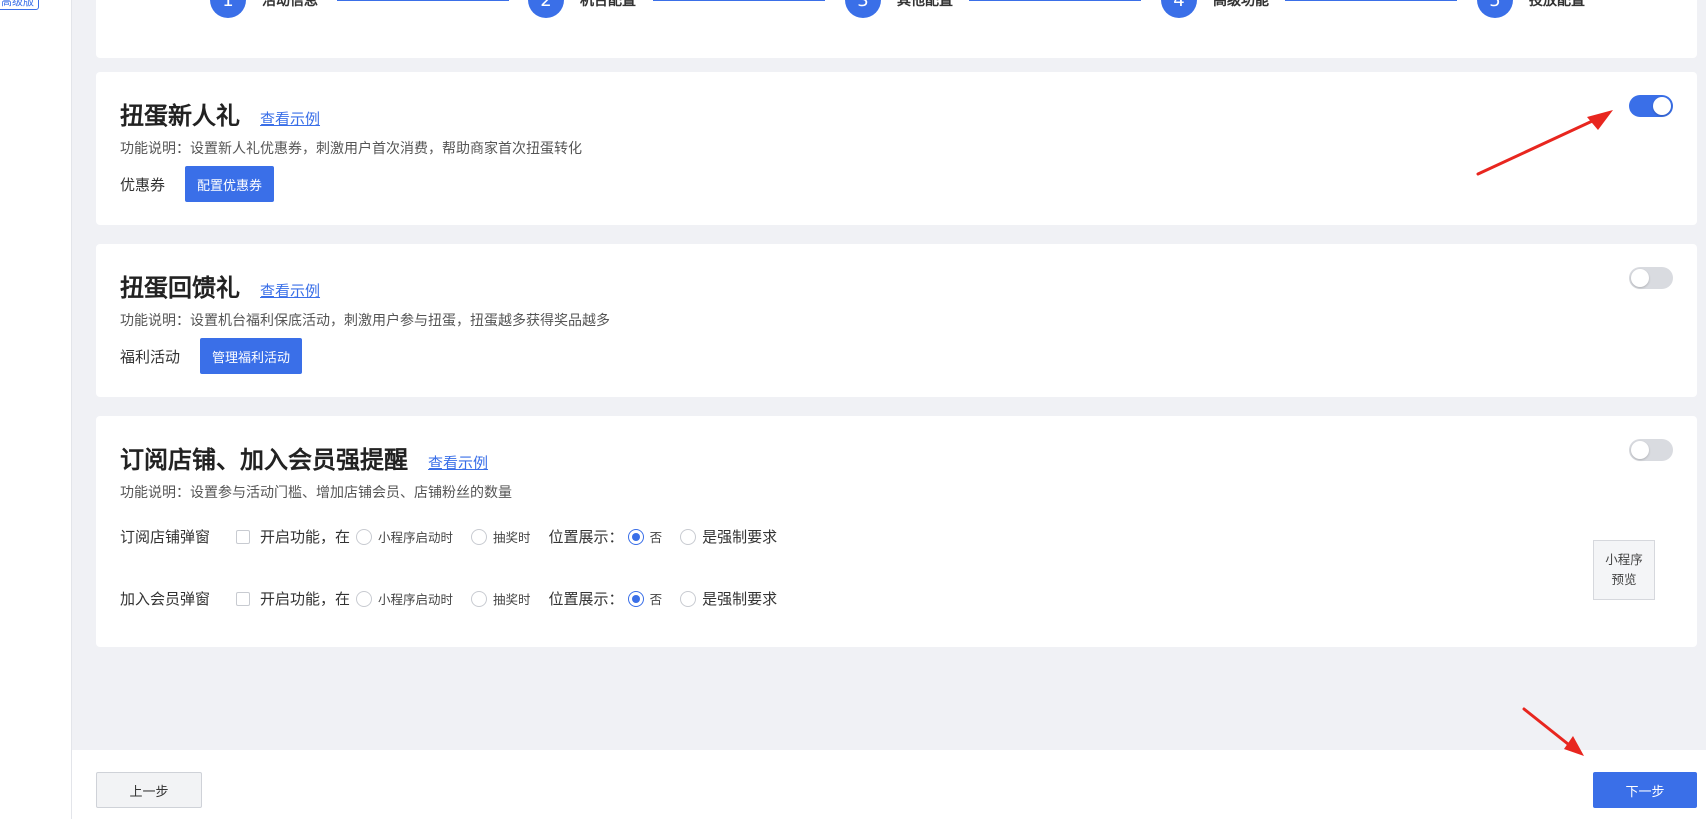 This screenshot has height=819, width=1706. I want to click on card-description: 功能说明：设置参与活动门槛、增加店铺会员、店铺粉丝的数量, so click(316, 493).